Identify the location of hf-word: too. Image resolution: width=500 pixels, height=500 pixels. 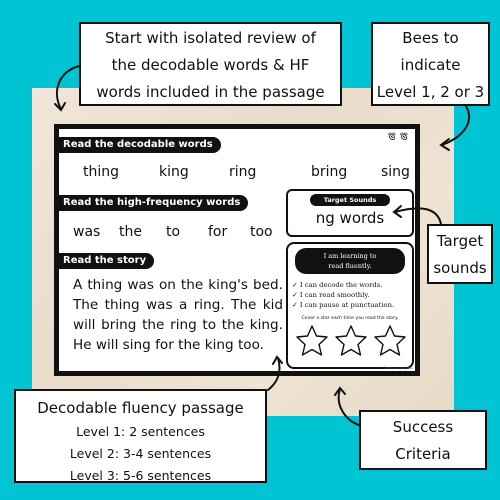
(261, 232).